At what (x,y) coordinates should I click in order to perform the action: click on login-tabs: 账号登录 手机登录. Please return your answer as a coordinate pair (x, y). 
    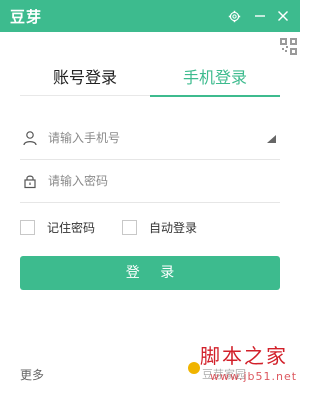
    Looking at the image, I should click on (150, 81).